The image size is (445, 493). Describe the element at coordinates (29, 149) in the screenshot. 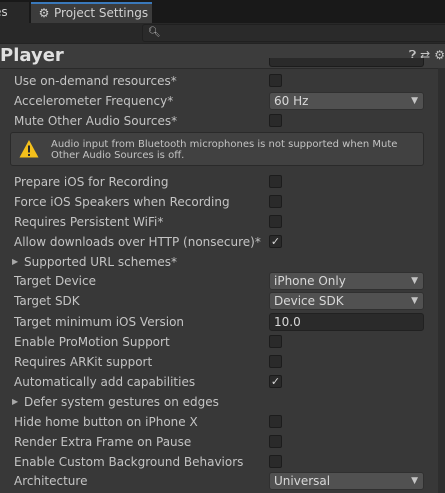

I see `warning-icon` at that location.